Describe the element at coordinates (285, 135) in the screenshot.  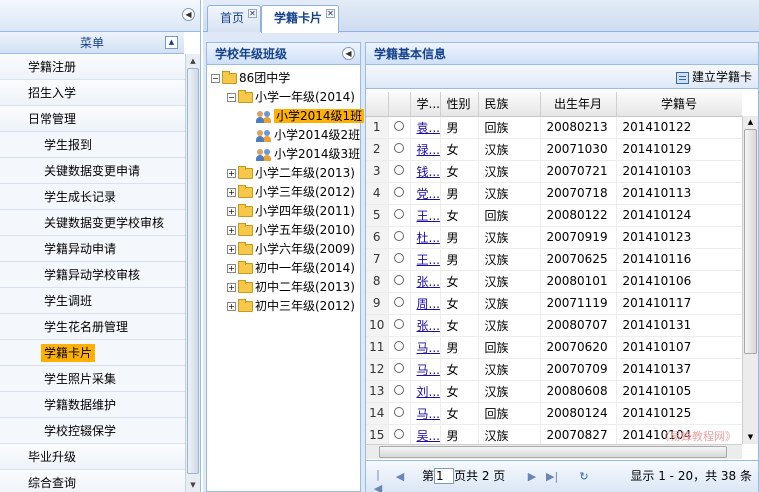
I see `tree-node: 小学2014级2班` at that location.